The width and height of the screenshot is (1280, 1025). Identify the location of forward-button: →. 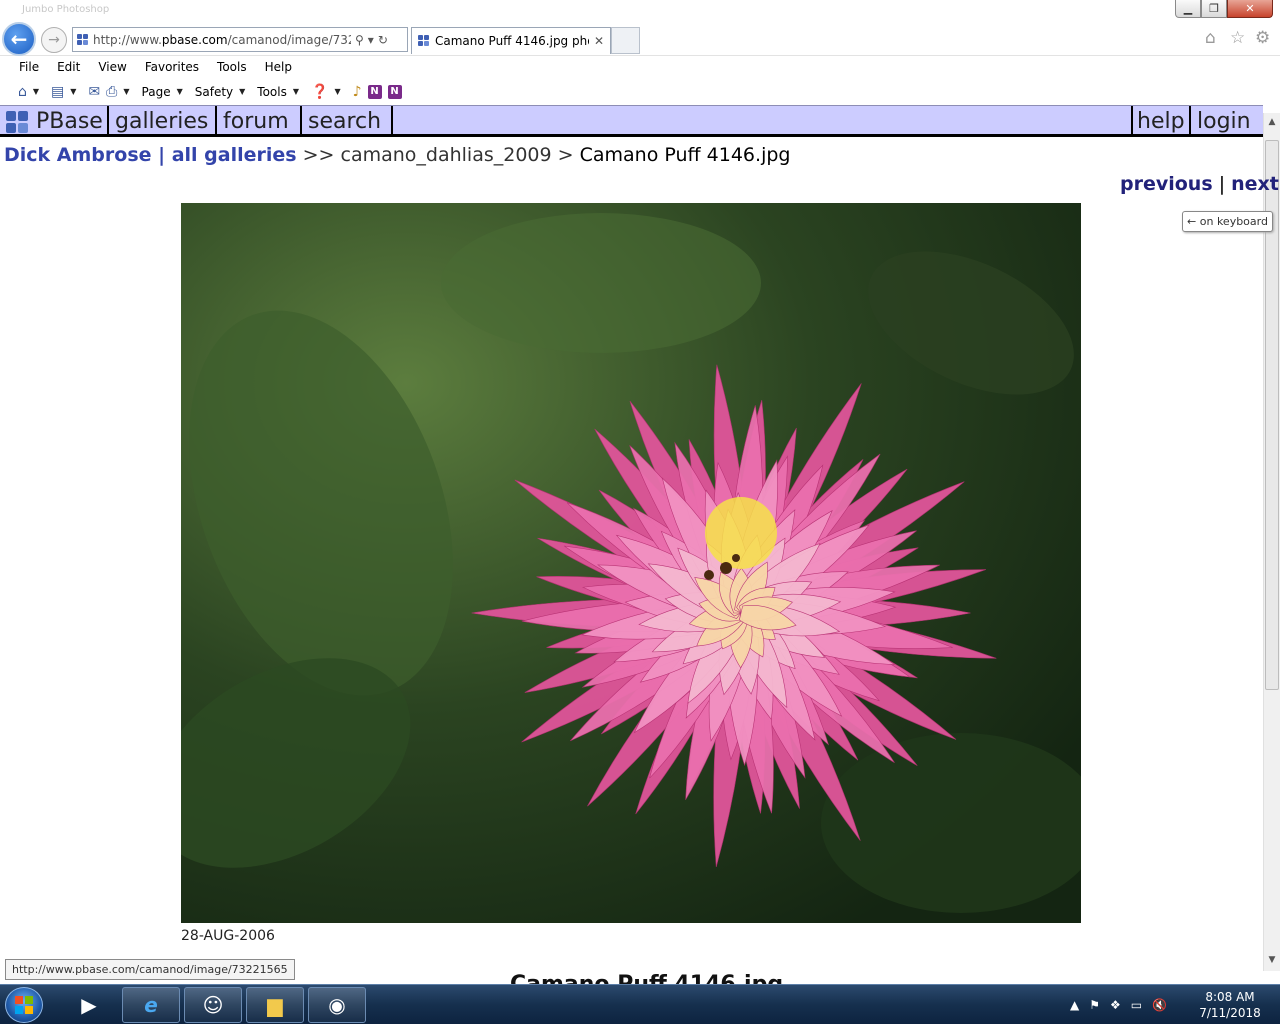
(54, 40).